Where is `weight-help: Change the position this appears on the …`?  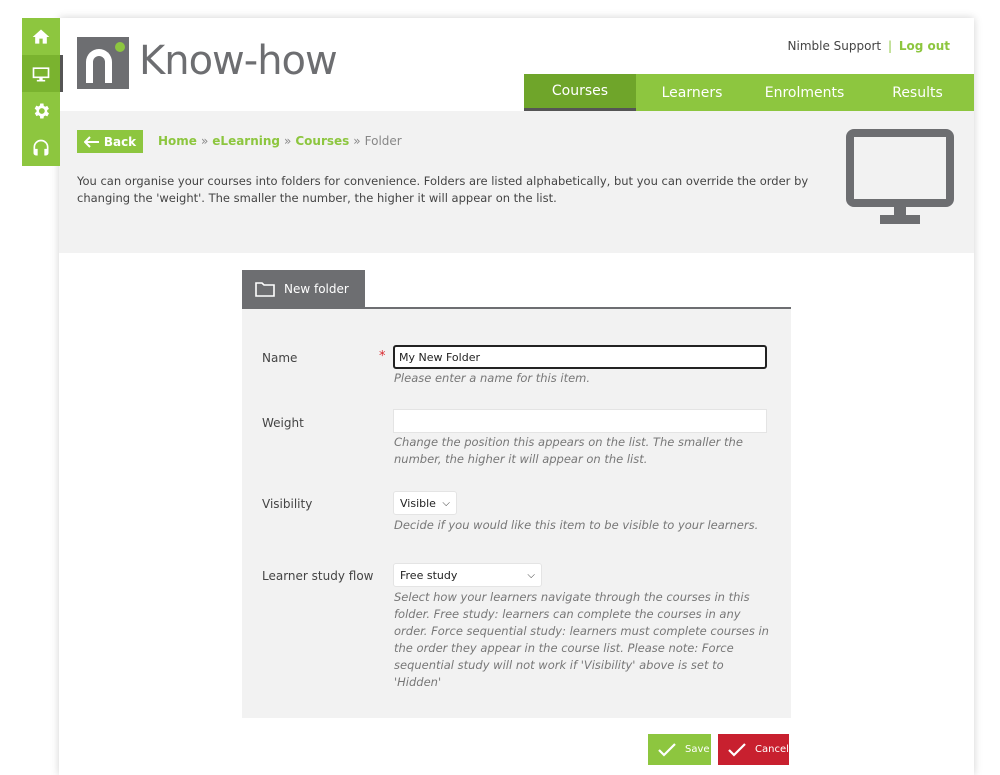 weight-help: Change the position this appears on the … is located at coordinates (568, 450).